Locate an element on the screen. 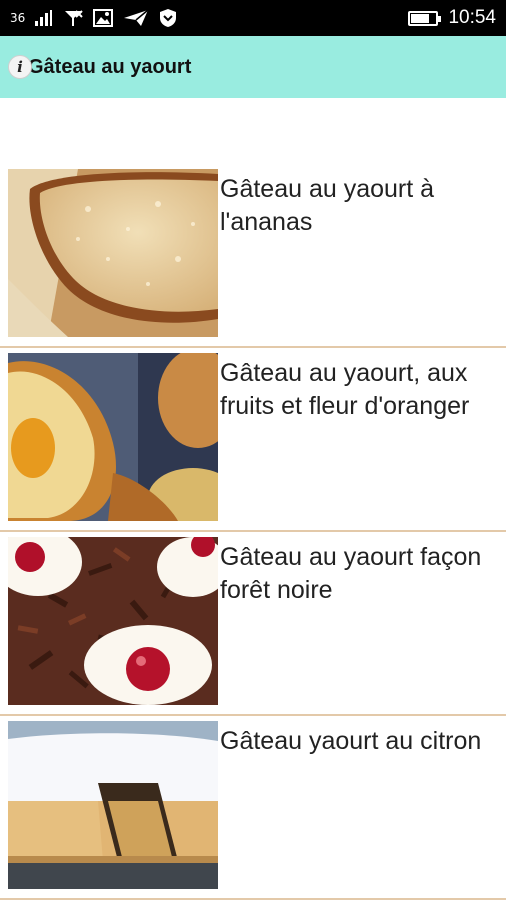  info-icon: i is located at coordinates (20, 67).